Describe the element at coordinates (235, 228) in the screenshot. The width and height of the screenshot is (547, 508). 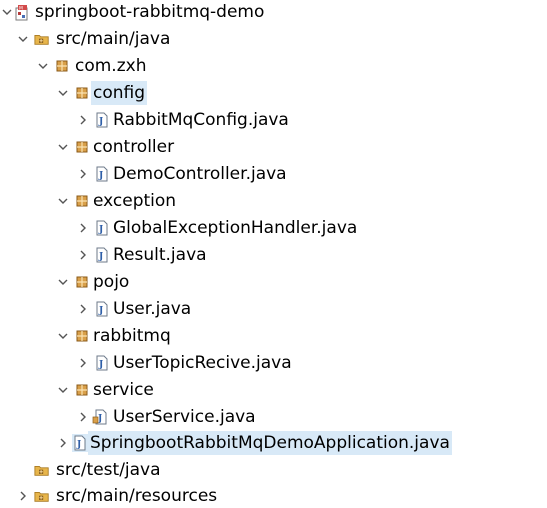
I see `tree-item-label: GlobalExceptionHandler.java` at that location.